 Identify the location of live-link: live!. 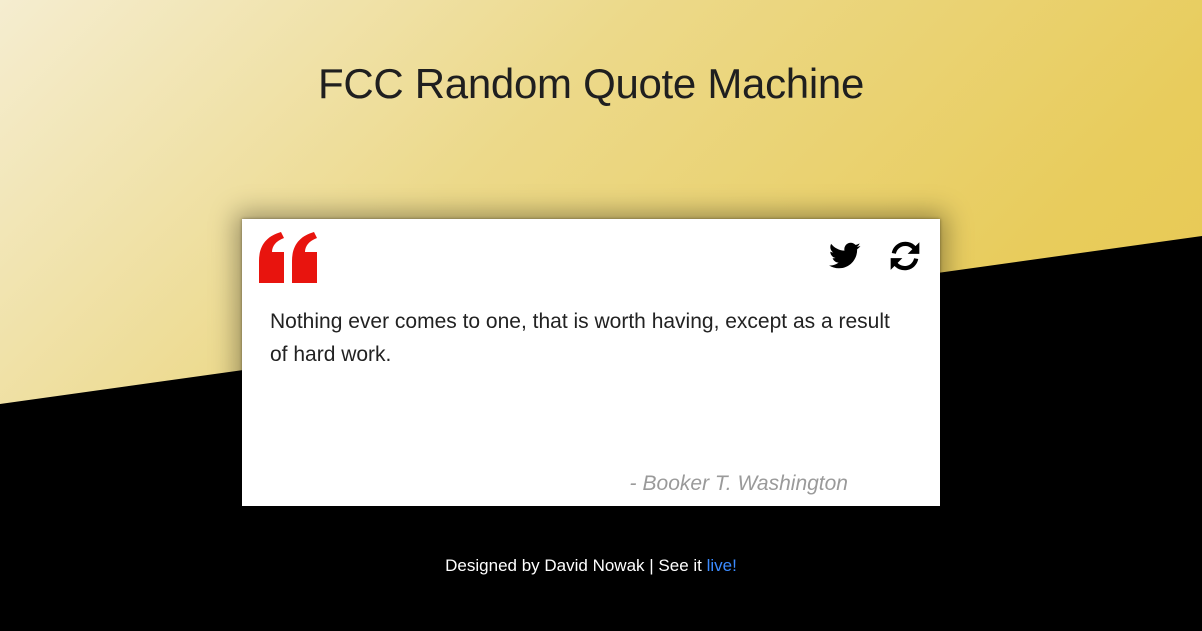
(722, 565).